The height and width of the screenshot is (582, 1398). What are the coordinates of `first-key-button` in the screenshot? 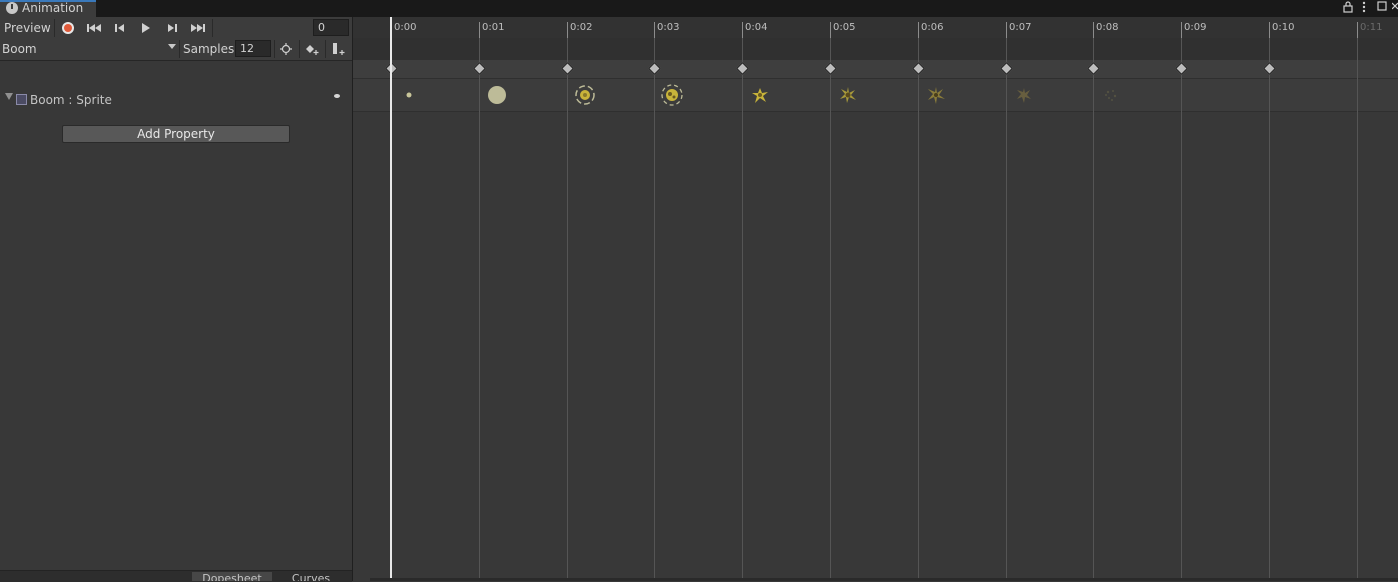 It's located at (94, 28).